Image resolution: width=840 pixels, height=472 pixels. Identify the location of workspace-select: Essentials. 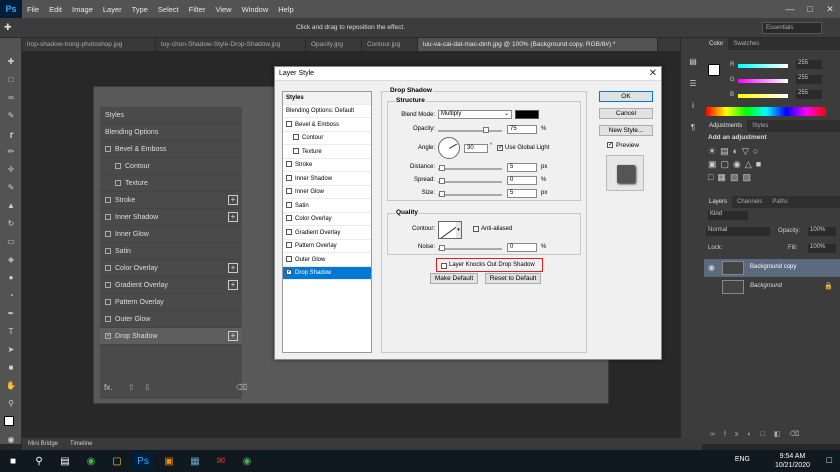
(792, 28).